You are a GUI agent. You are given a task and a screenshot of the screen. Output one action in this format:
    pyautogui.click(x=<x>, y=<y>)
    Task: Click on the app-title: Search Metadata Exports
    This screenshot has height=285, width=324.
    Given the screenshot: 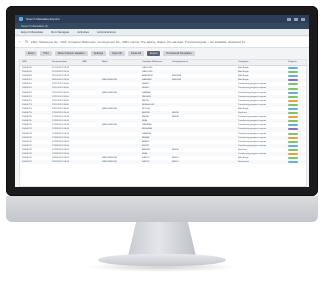 What is the action you would take?
    pyautogui.click(x=43, y=19)
    